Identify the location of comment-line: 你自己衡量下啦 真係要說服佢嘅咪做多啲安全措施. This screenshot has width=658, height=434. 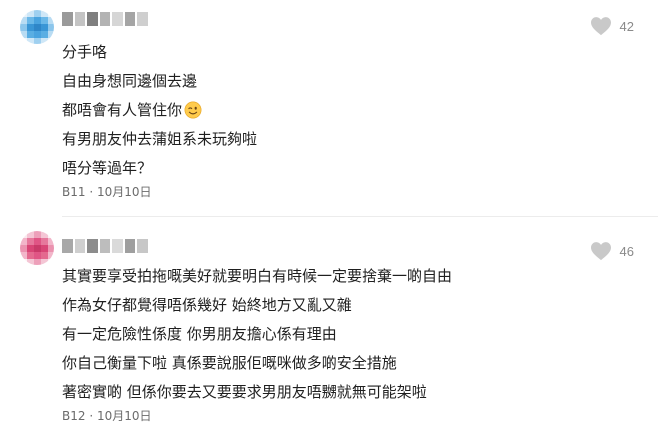
(229, 363).